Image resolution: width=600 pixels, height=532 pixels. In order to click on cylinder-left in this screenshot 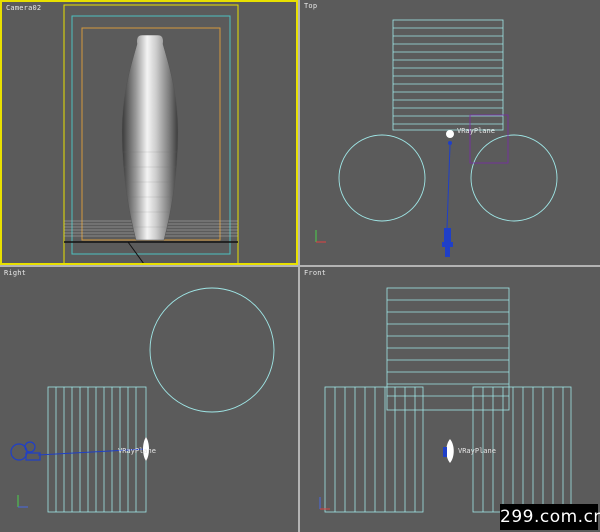, I will do `click(382, 178)`.